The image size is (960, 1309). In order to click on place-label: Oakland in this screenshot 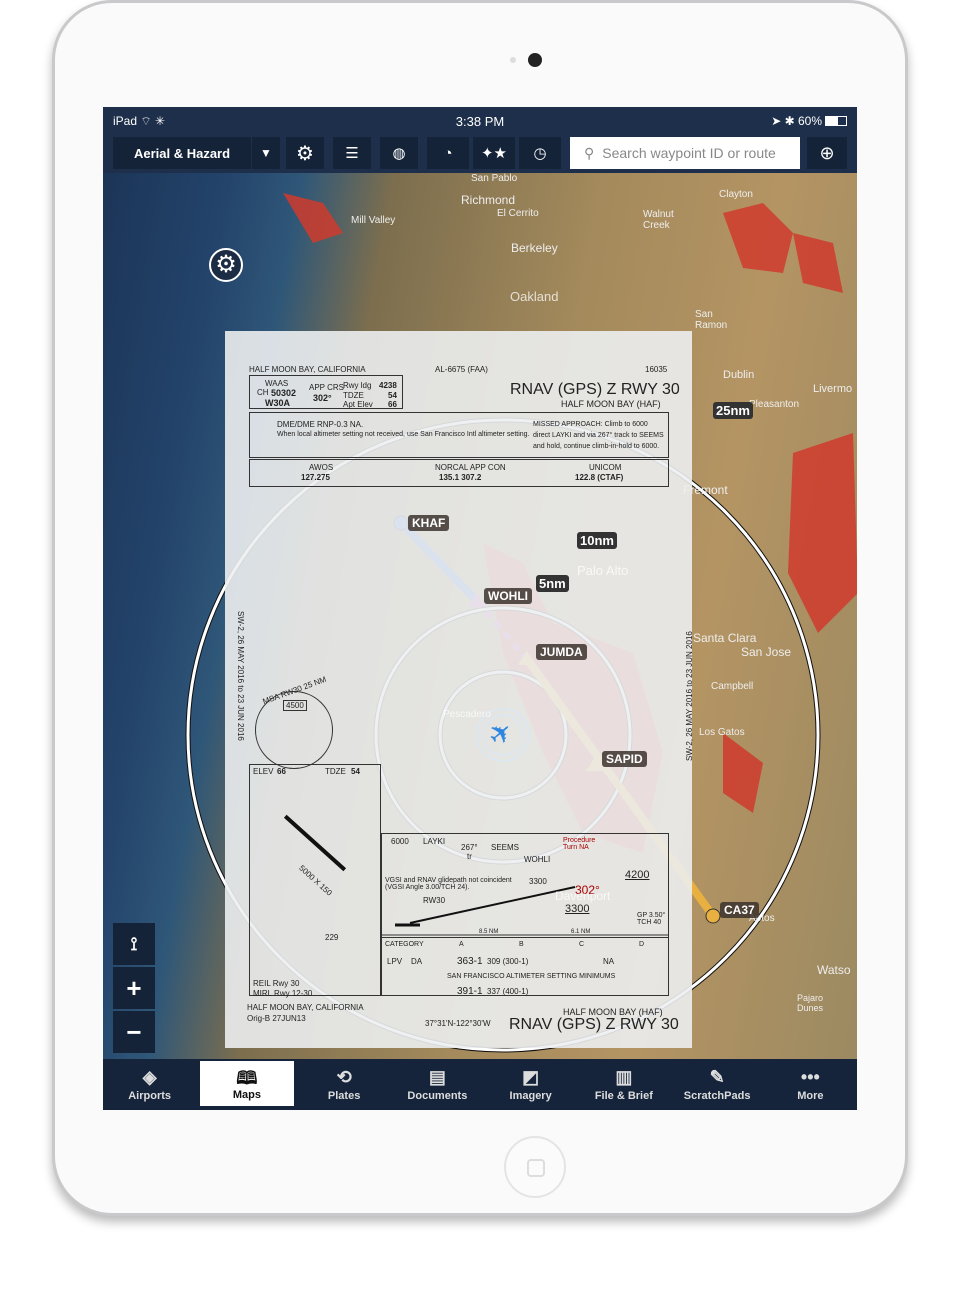, I will do `click(534, 296)`.